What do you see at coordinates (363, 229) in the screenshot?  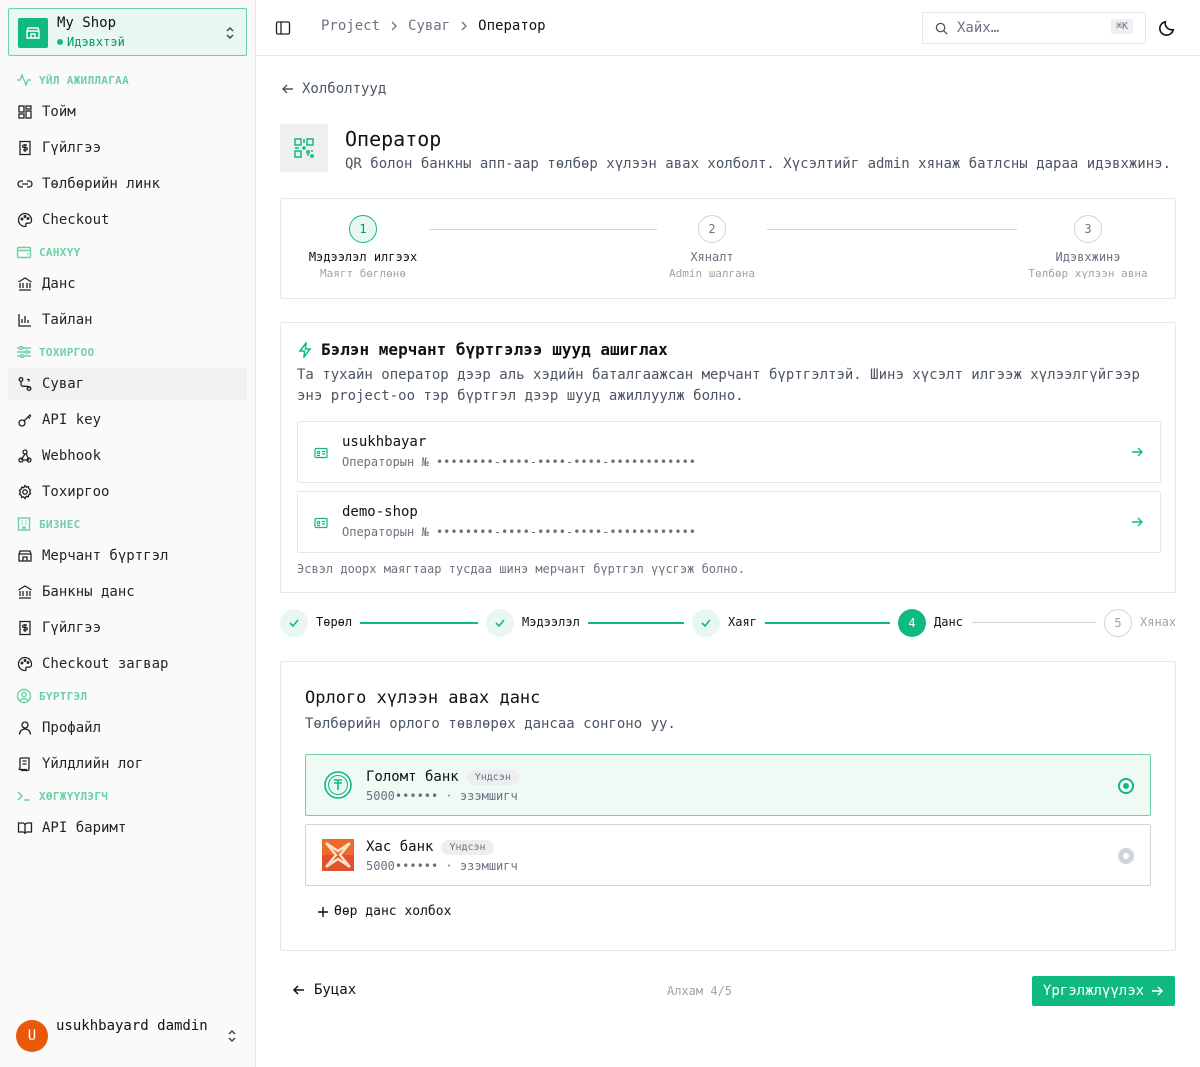 I see `process-step-number: 1` at bounding box center [363, 229].